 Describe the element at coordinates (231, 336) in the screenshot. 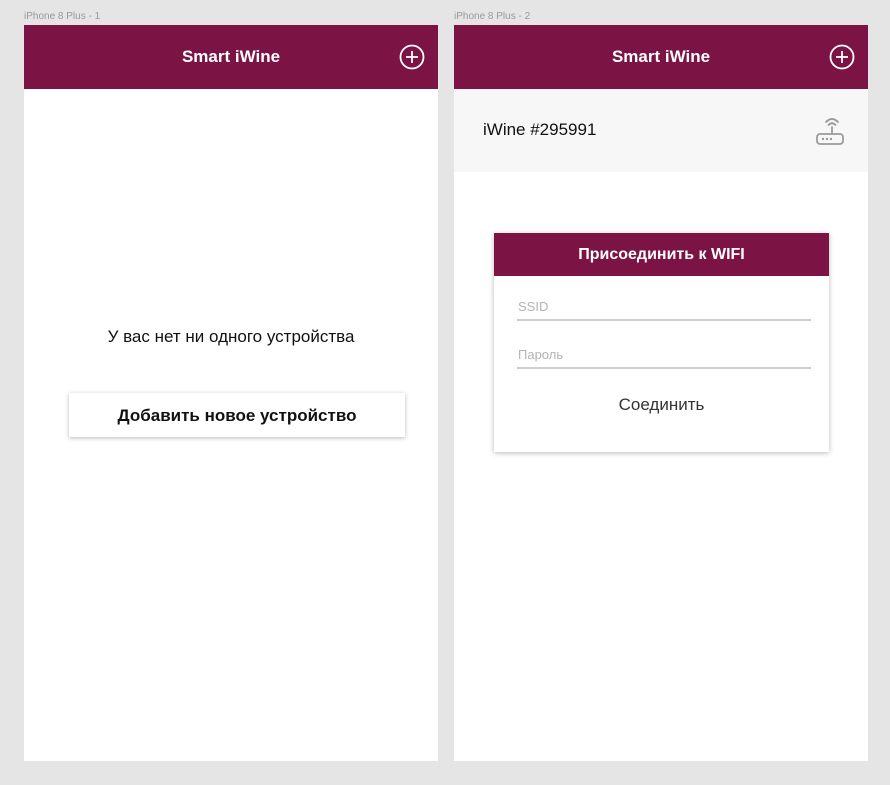

I see `empty-state-message: У вас нет ни одного устройства` at that location.